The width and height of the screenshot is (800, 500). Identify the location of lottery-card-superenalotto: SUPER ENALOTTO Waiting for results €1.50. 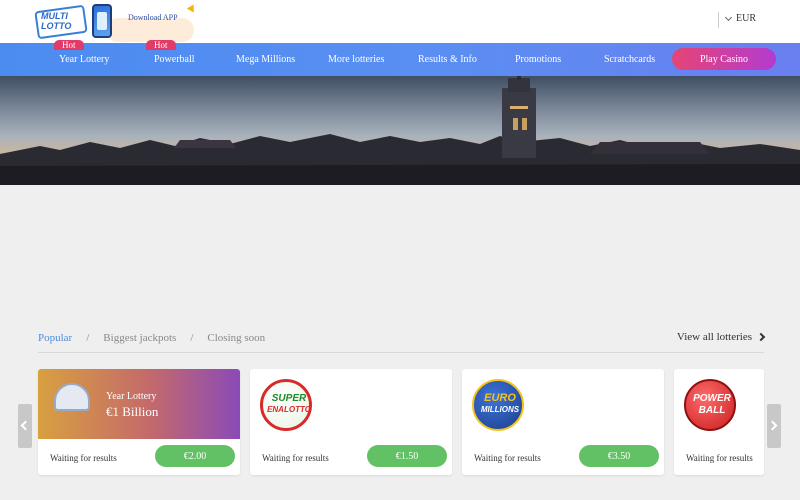
(351, 422).